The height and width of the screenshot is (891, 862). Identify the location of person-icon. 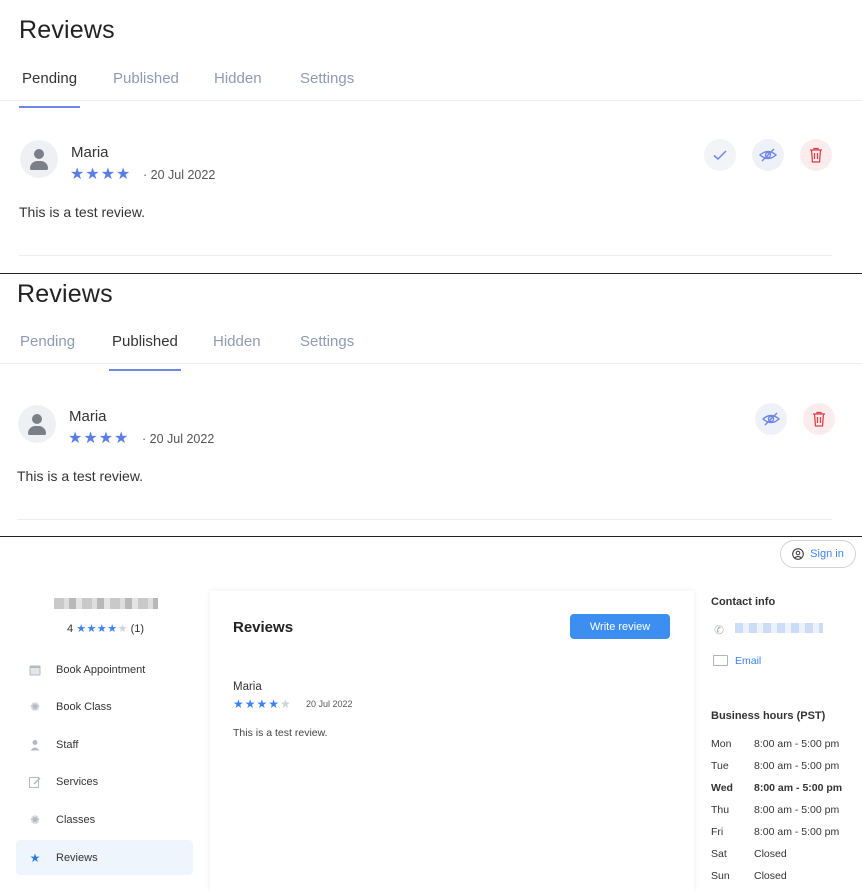
(35, 745).